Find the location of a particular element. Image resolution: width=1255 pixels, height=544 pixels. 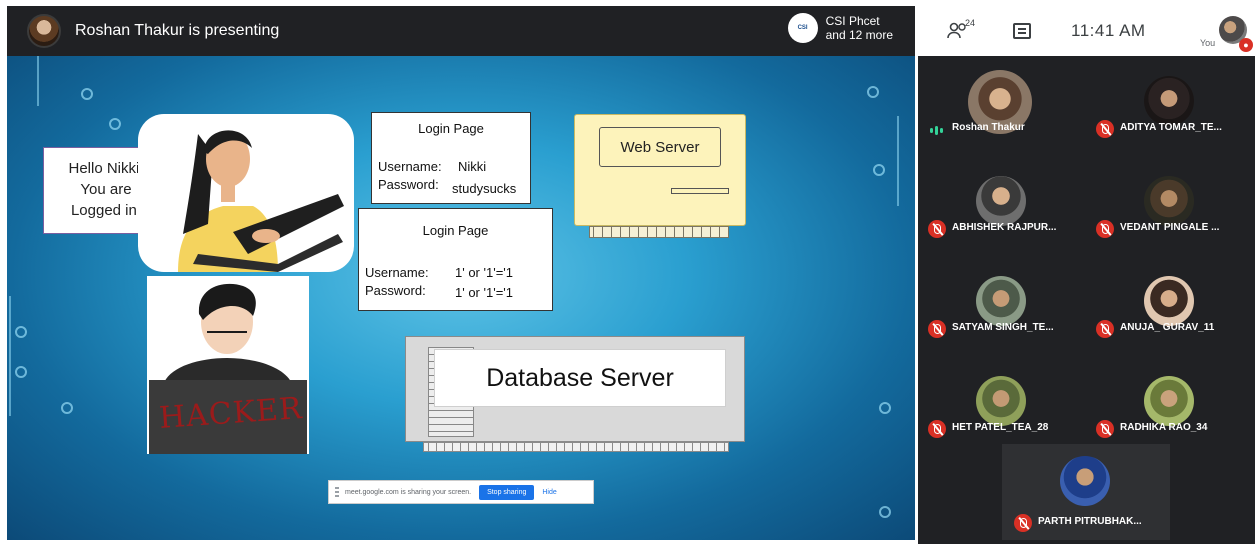

password-value: 1' or '1'='1 is located at coordinates (484, 292).